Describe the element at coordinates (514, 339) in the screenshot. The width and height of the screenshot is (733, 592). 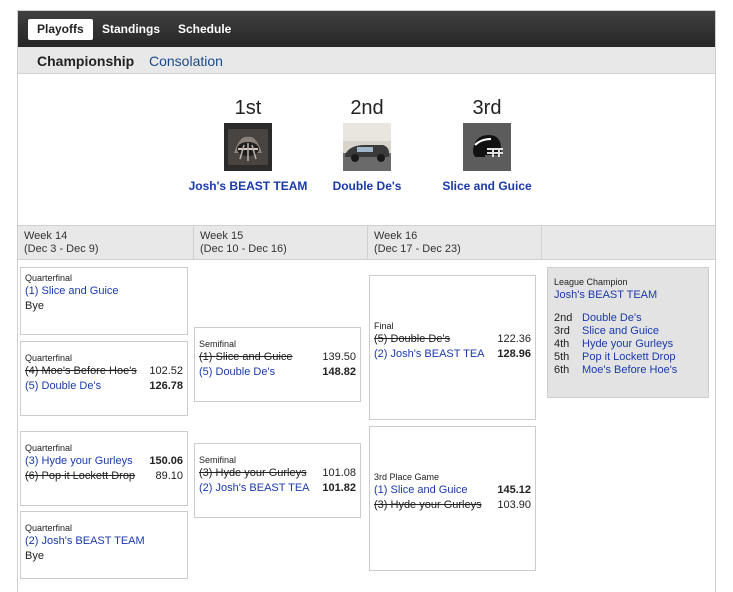
I see `score: 122.36` at that location.